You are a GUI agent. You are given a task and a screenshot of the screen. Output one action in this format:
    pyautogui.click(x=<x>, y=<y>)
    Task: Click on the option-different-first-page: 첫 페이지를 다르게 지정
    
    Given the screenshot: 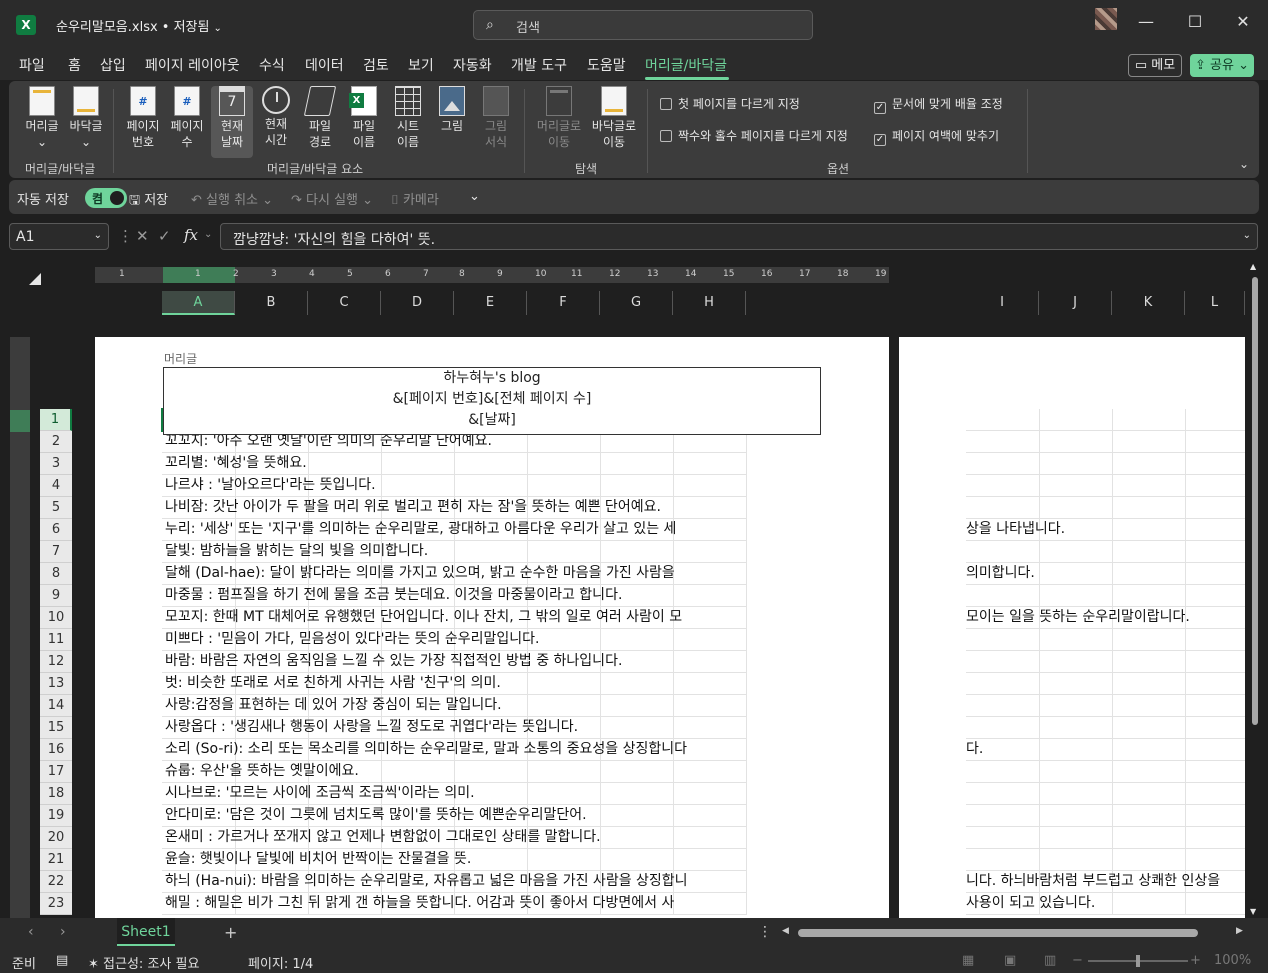 What is the action you would take?
    pyautogui.click(x=730, y=103)
    